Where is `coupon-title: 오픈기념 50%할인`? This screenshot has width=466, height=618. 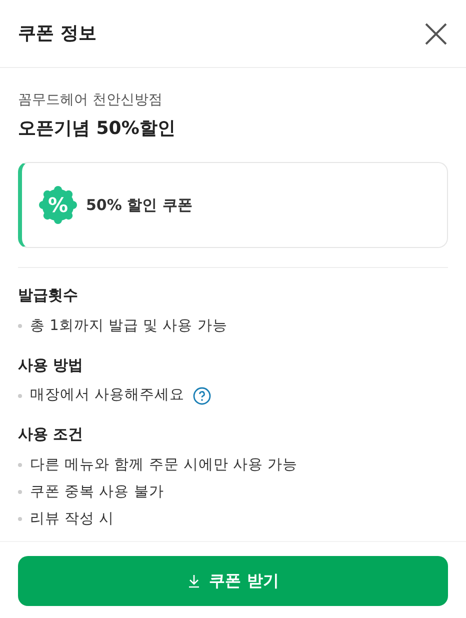
coupon-title: 오픈기념 50%할인 is located at coordinates (97, 129).